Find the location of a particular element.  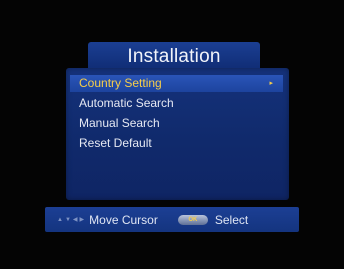

help-bar: ▲ ▼ ◀ ▶ Move Cursor OK Select is located at coordinates (172, 219).